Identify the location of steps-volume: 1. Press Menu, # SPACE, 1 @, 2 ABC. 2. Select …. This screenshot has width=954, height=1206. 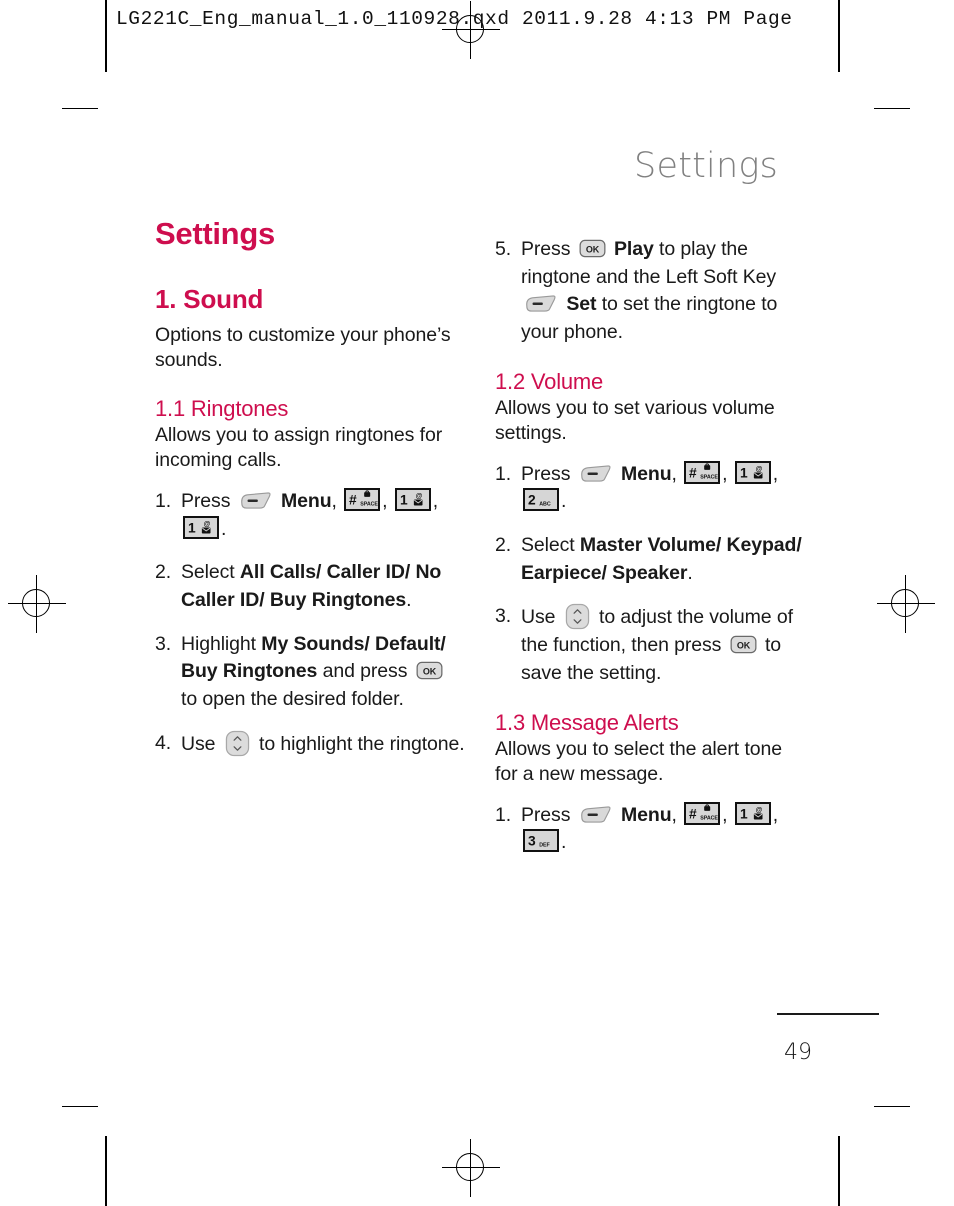
(650, 574).